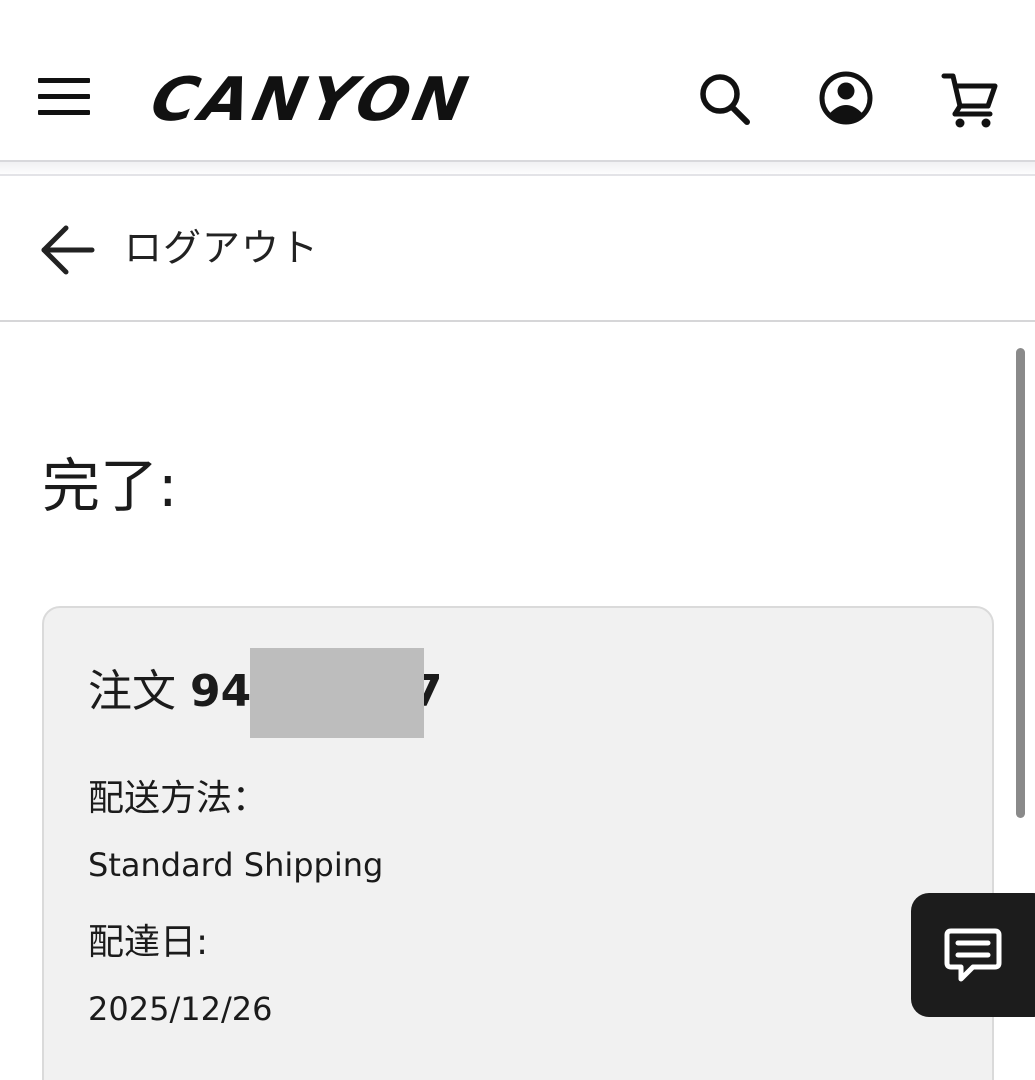 Image resolution: width=1035 pixels, height=1080 pixels. I want to click on canyon-logo: CANYON, so click(314, 98).